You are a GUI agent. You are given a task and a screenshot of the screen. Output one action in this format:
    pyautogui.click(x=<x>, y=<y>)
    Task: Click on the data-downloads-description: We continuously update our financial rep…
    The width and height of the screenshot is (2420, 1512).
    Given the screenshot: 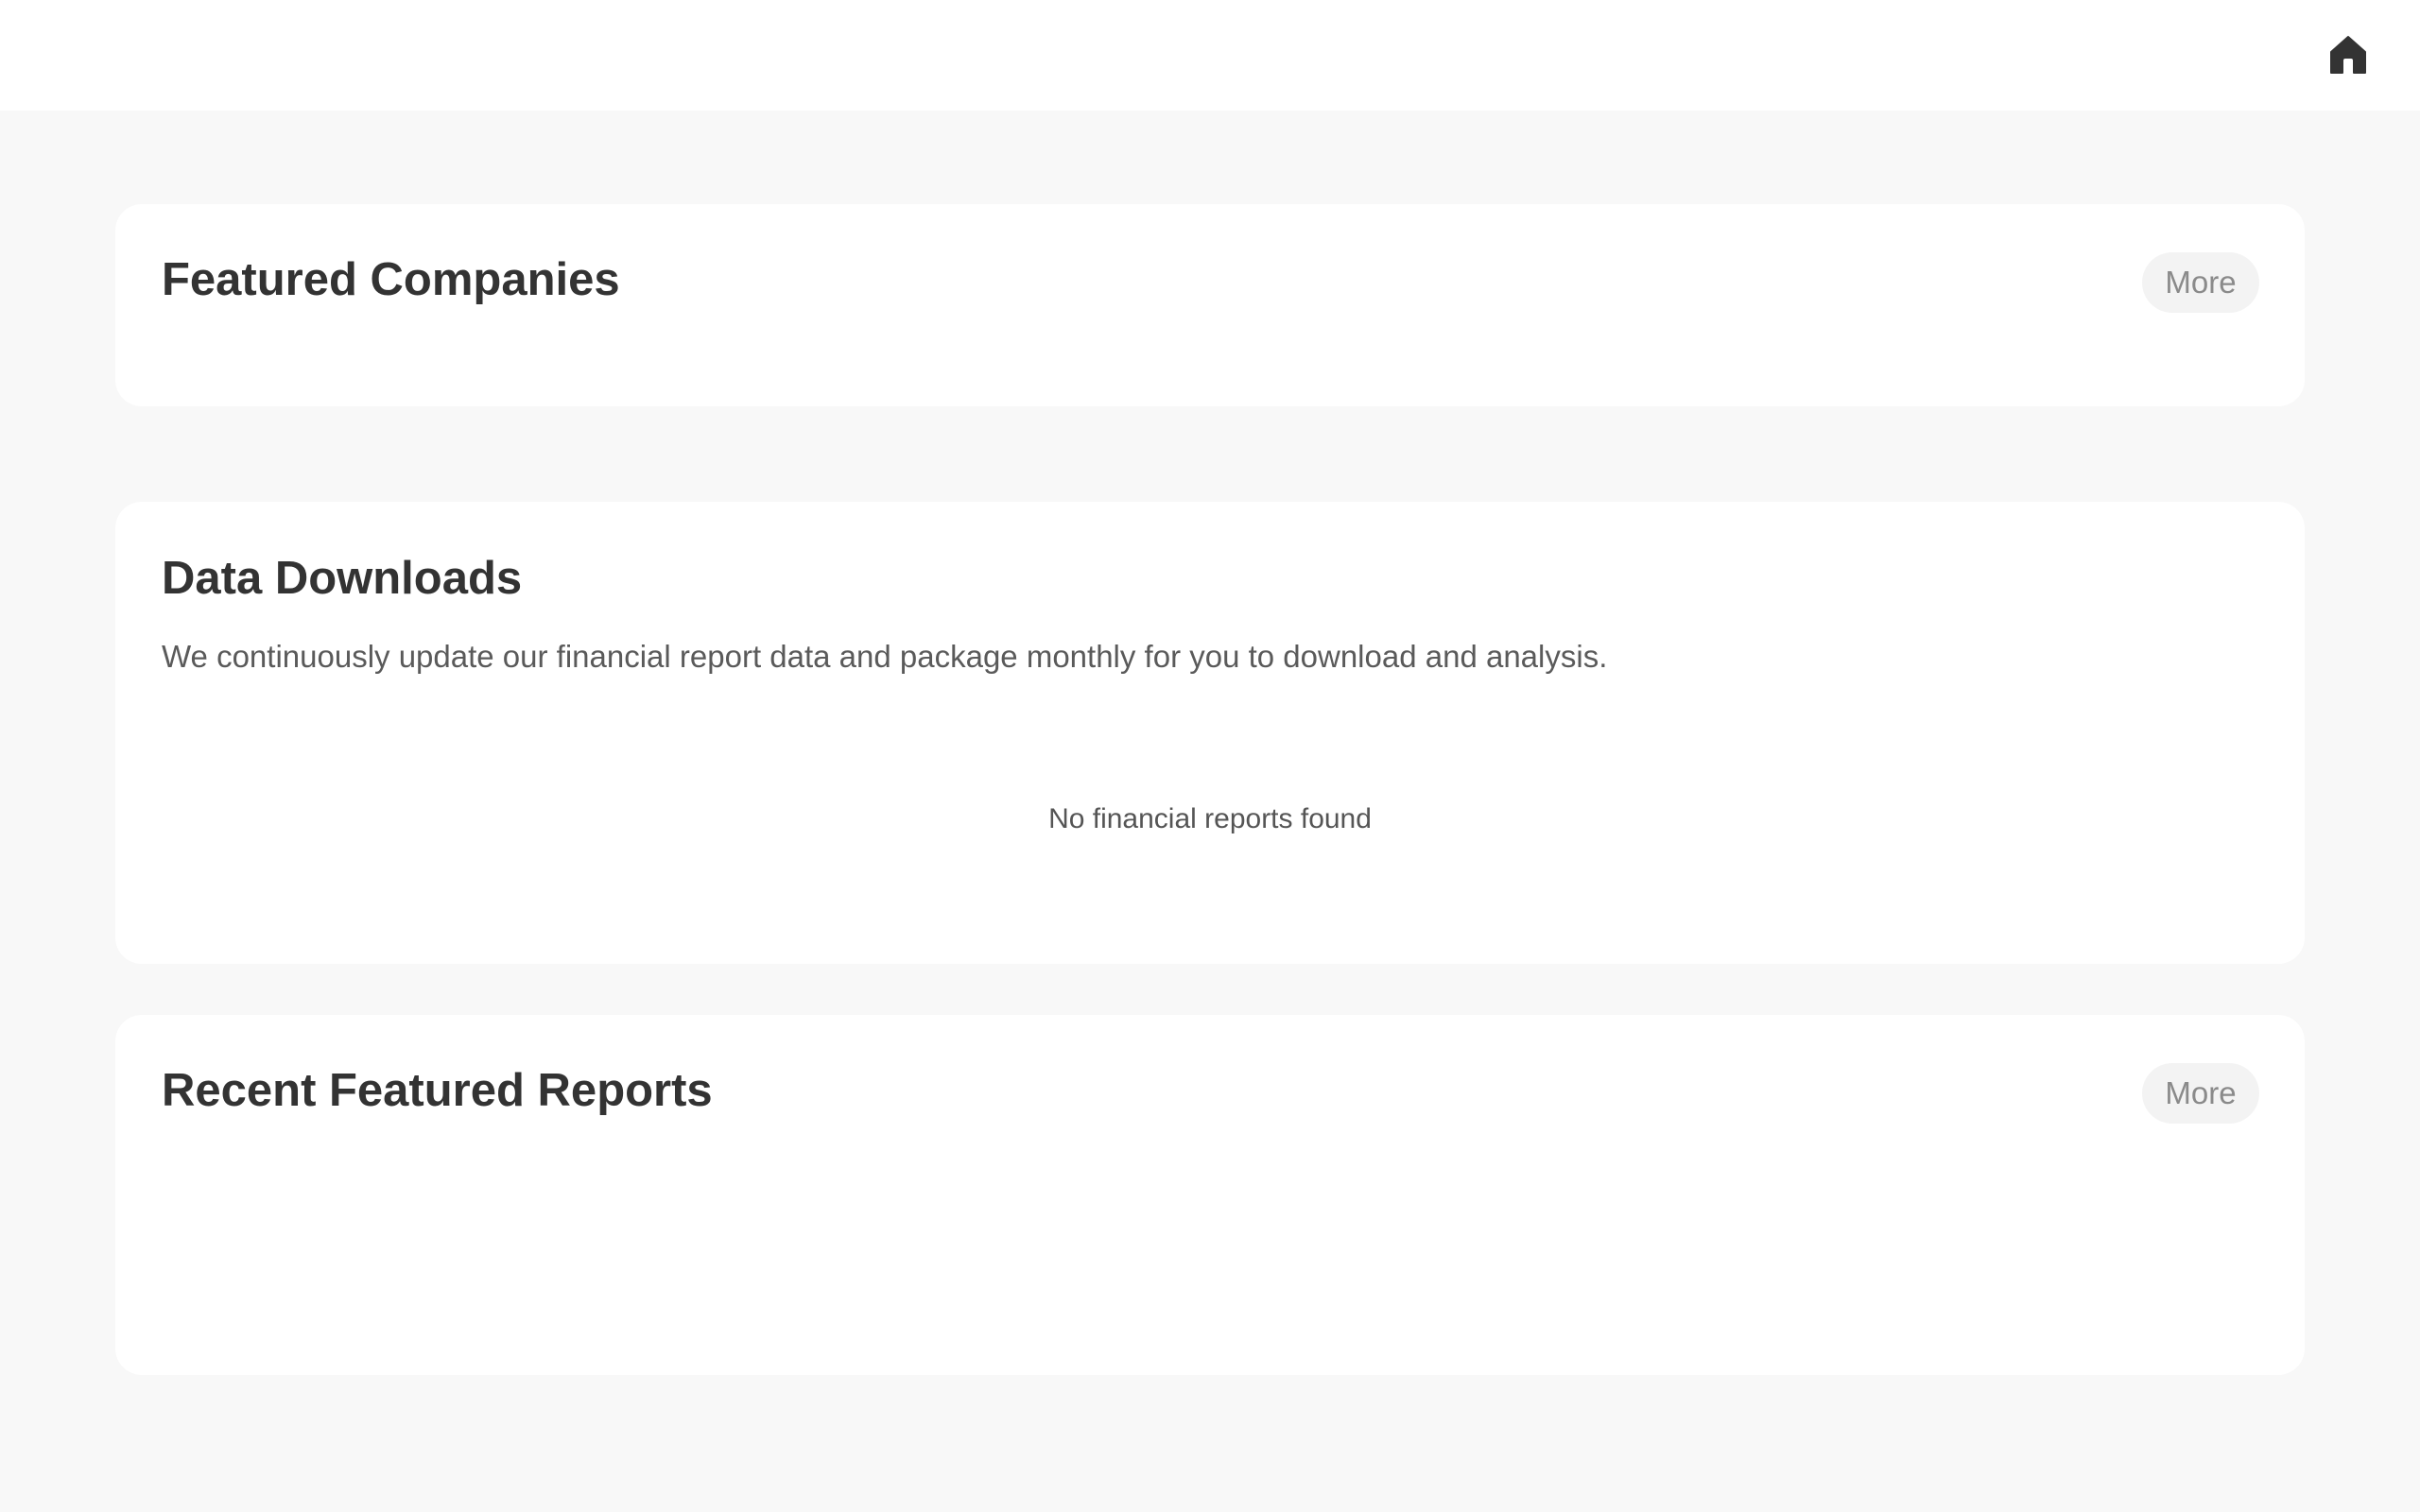 What is the action you would take?
    pyautogui.click(x=885, y=656)
    